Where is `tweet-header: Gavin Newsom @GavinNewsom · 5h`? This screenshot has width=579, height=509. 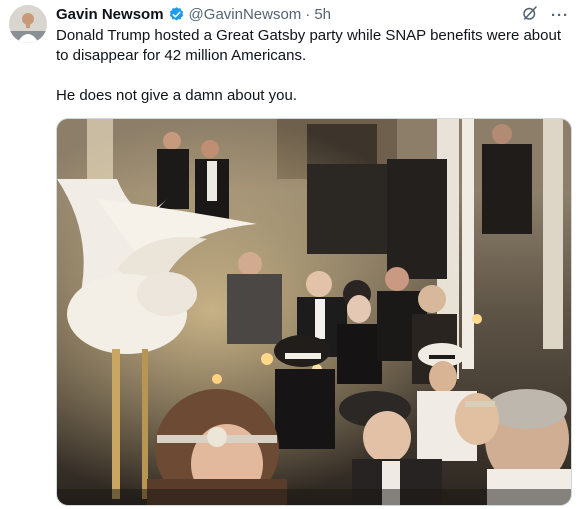 tweet-header: Gavin Newsom @GavinNewsom · 5h is located at coordinates (193, 14).